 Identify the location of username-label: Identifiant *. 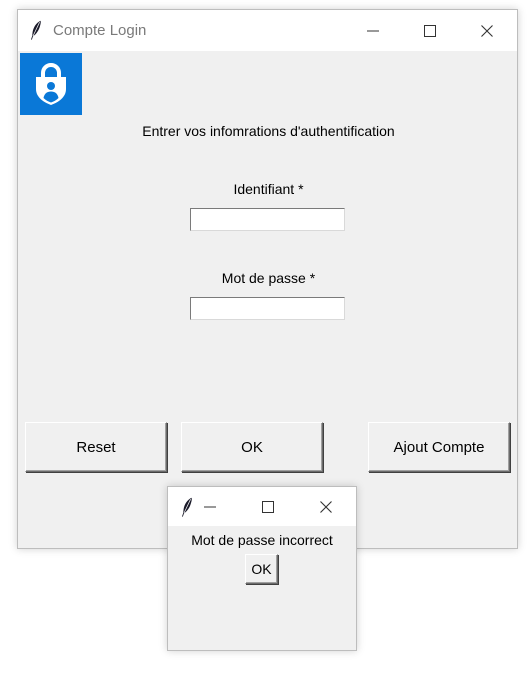
(268, 189).